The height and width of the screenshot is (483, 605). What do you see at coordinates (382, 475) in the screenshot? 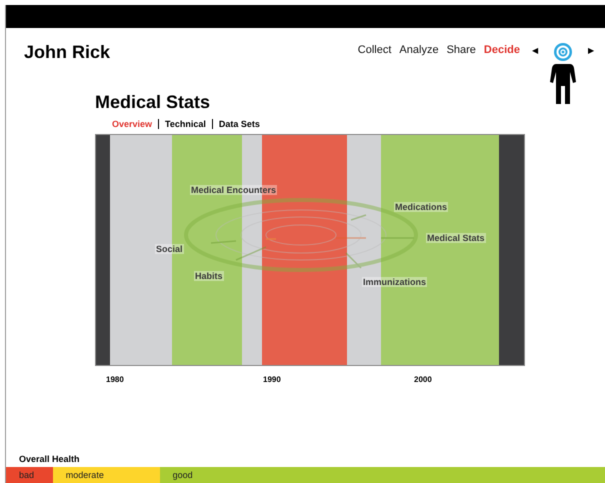
I see `health-level-segment: good` at bounding box center [382, 475].